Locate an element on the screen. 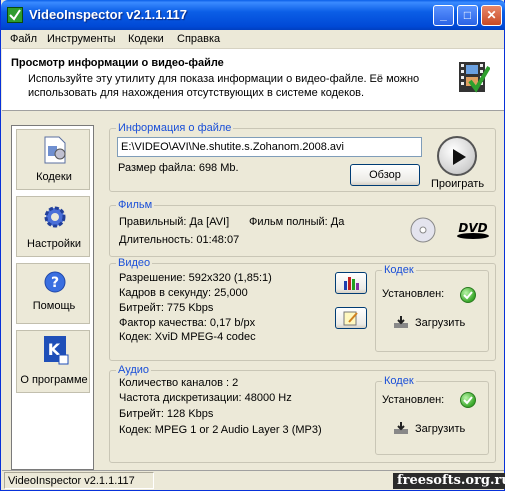 The image size is (505, 491). browse-button: Обзор is located at coordinates (385, 175).